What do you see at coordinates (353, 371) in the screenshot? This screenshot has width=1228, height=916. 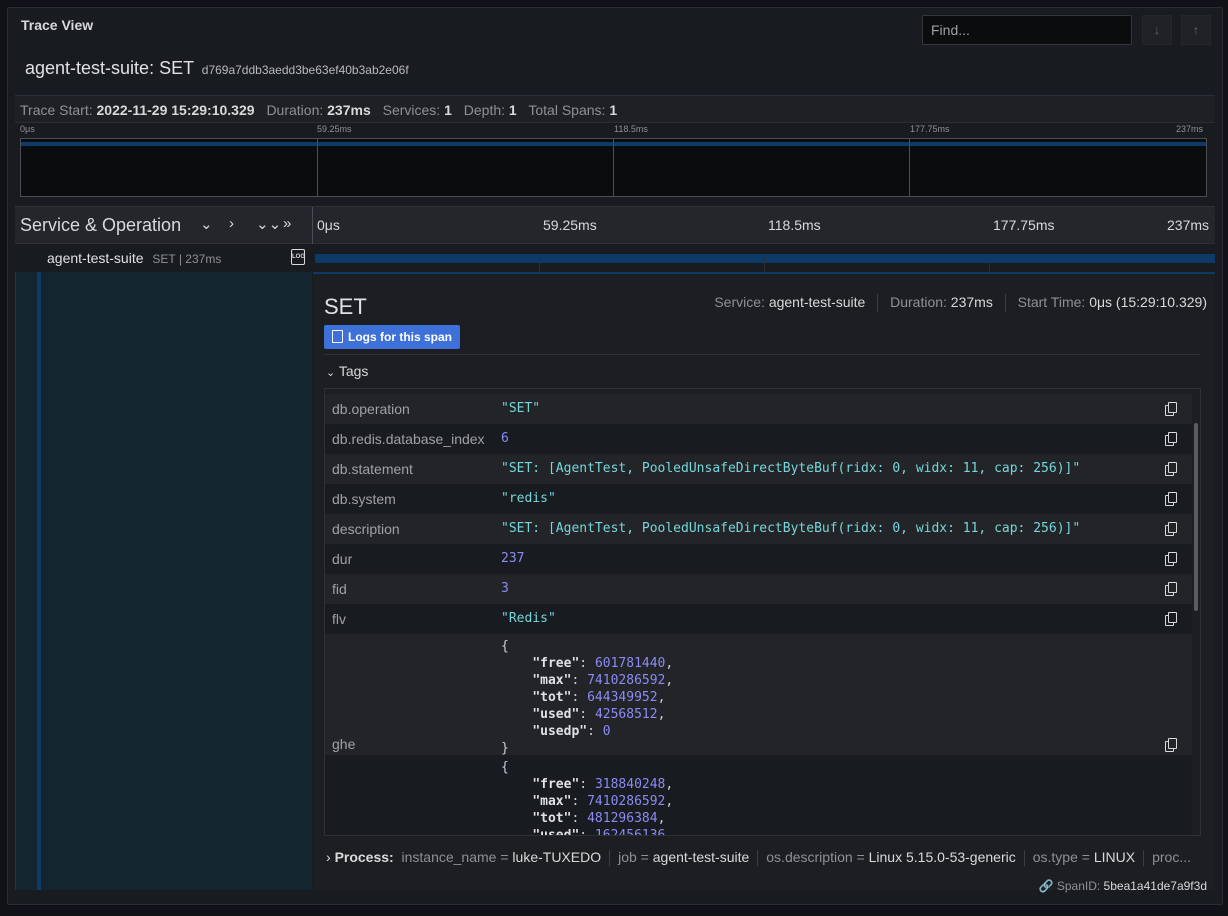 I see `tags-label: Tags` at bounding box center [353, 371].